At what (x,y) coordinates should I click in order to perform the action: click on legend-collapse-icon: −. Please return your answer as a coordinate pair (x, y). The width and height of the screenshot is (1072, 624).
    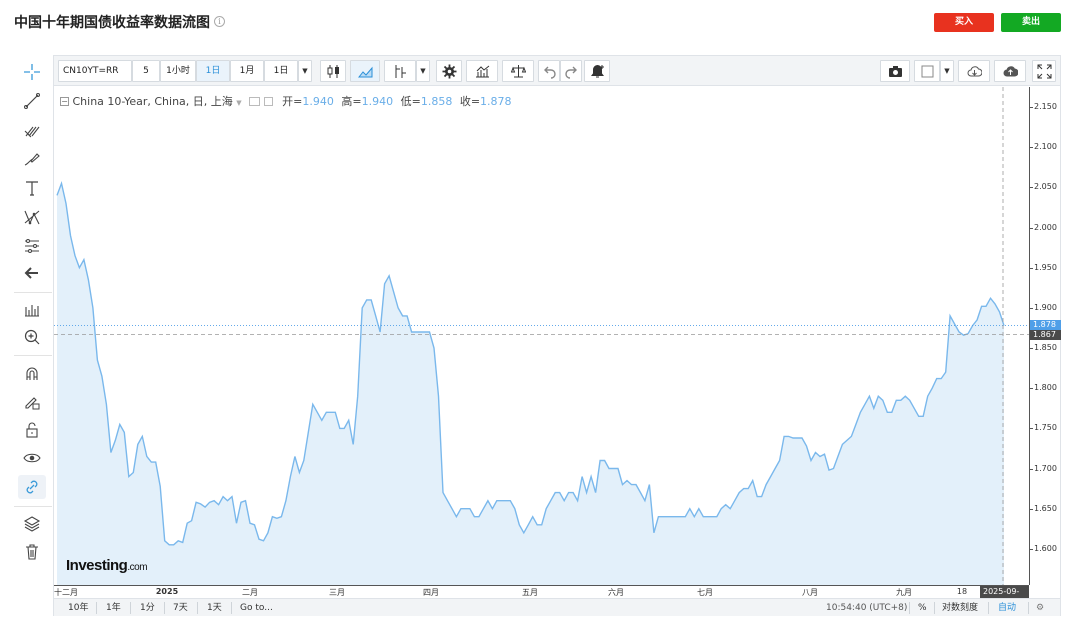
    Looking at the image, I should click on (64, 101).